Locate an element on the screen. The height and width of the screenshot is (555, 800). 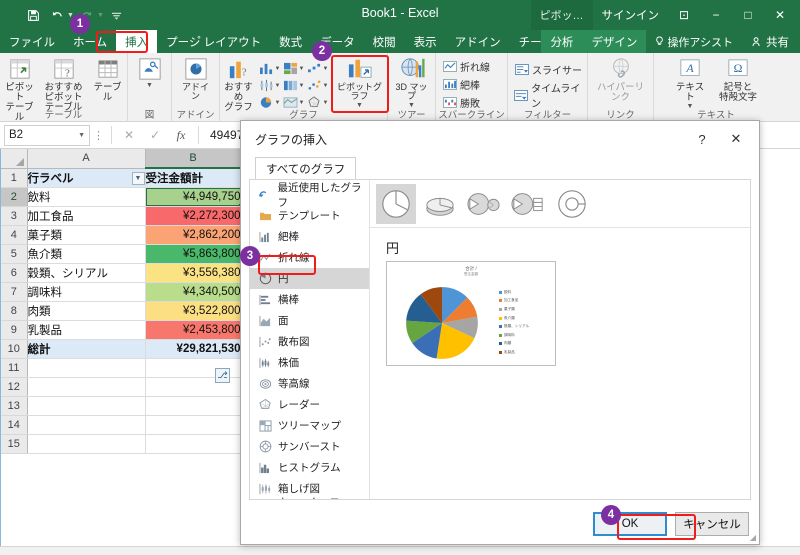
cell-b5: ¥5,863,800 is located at coordinates (193, 254).